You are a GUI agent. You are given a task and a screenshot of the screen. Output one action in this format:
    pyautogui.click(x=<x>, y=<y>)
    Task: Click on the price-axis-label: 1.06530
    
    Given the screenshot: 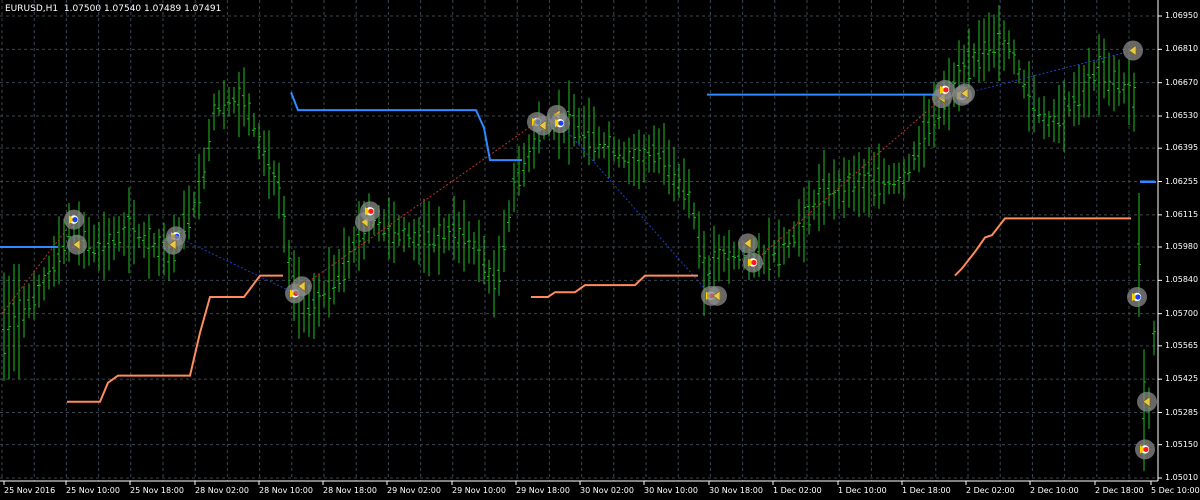 What is the action you would take?
    pyautogui.click(x=1182, y=116)
    